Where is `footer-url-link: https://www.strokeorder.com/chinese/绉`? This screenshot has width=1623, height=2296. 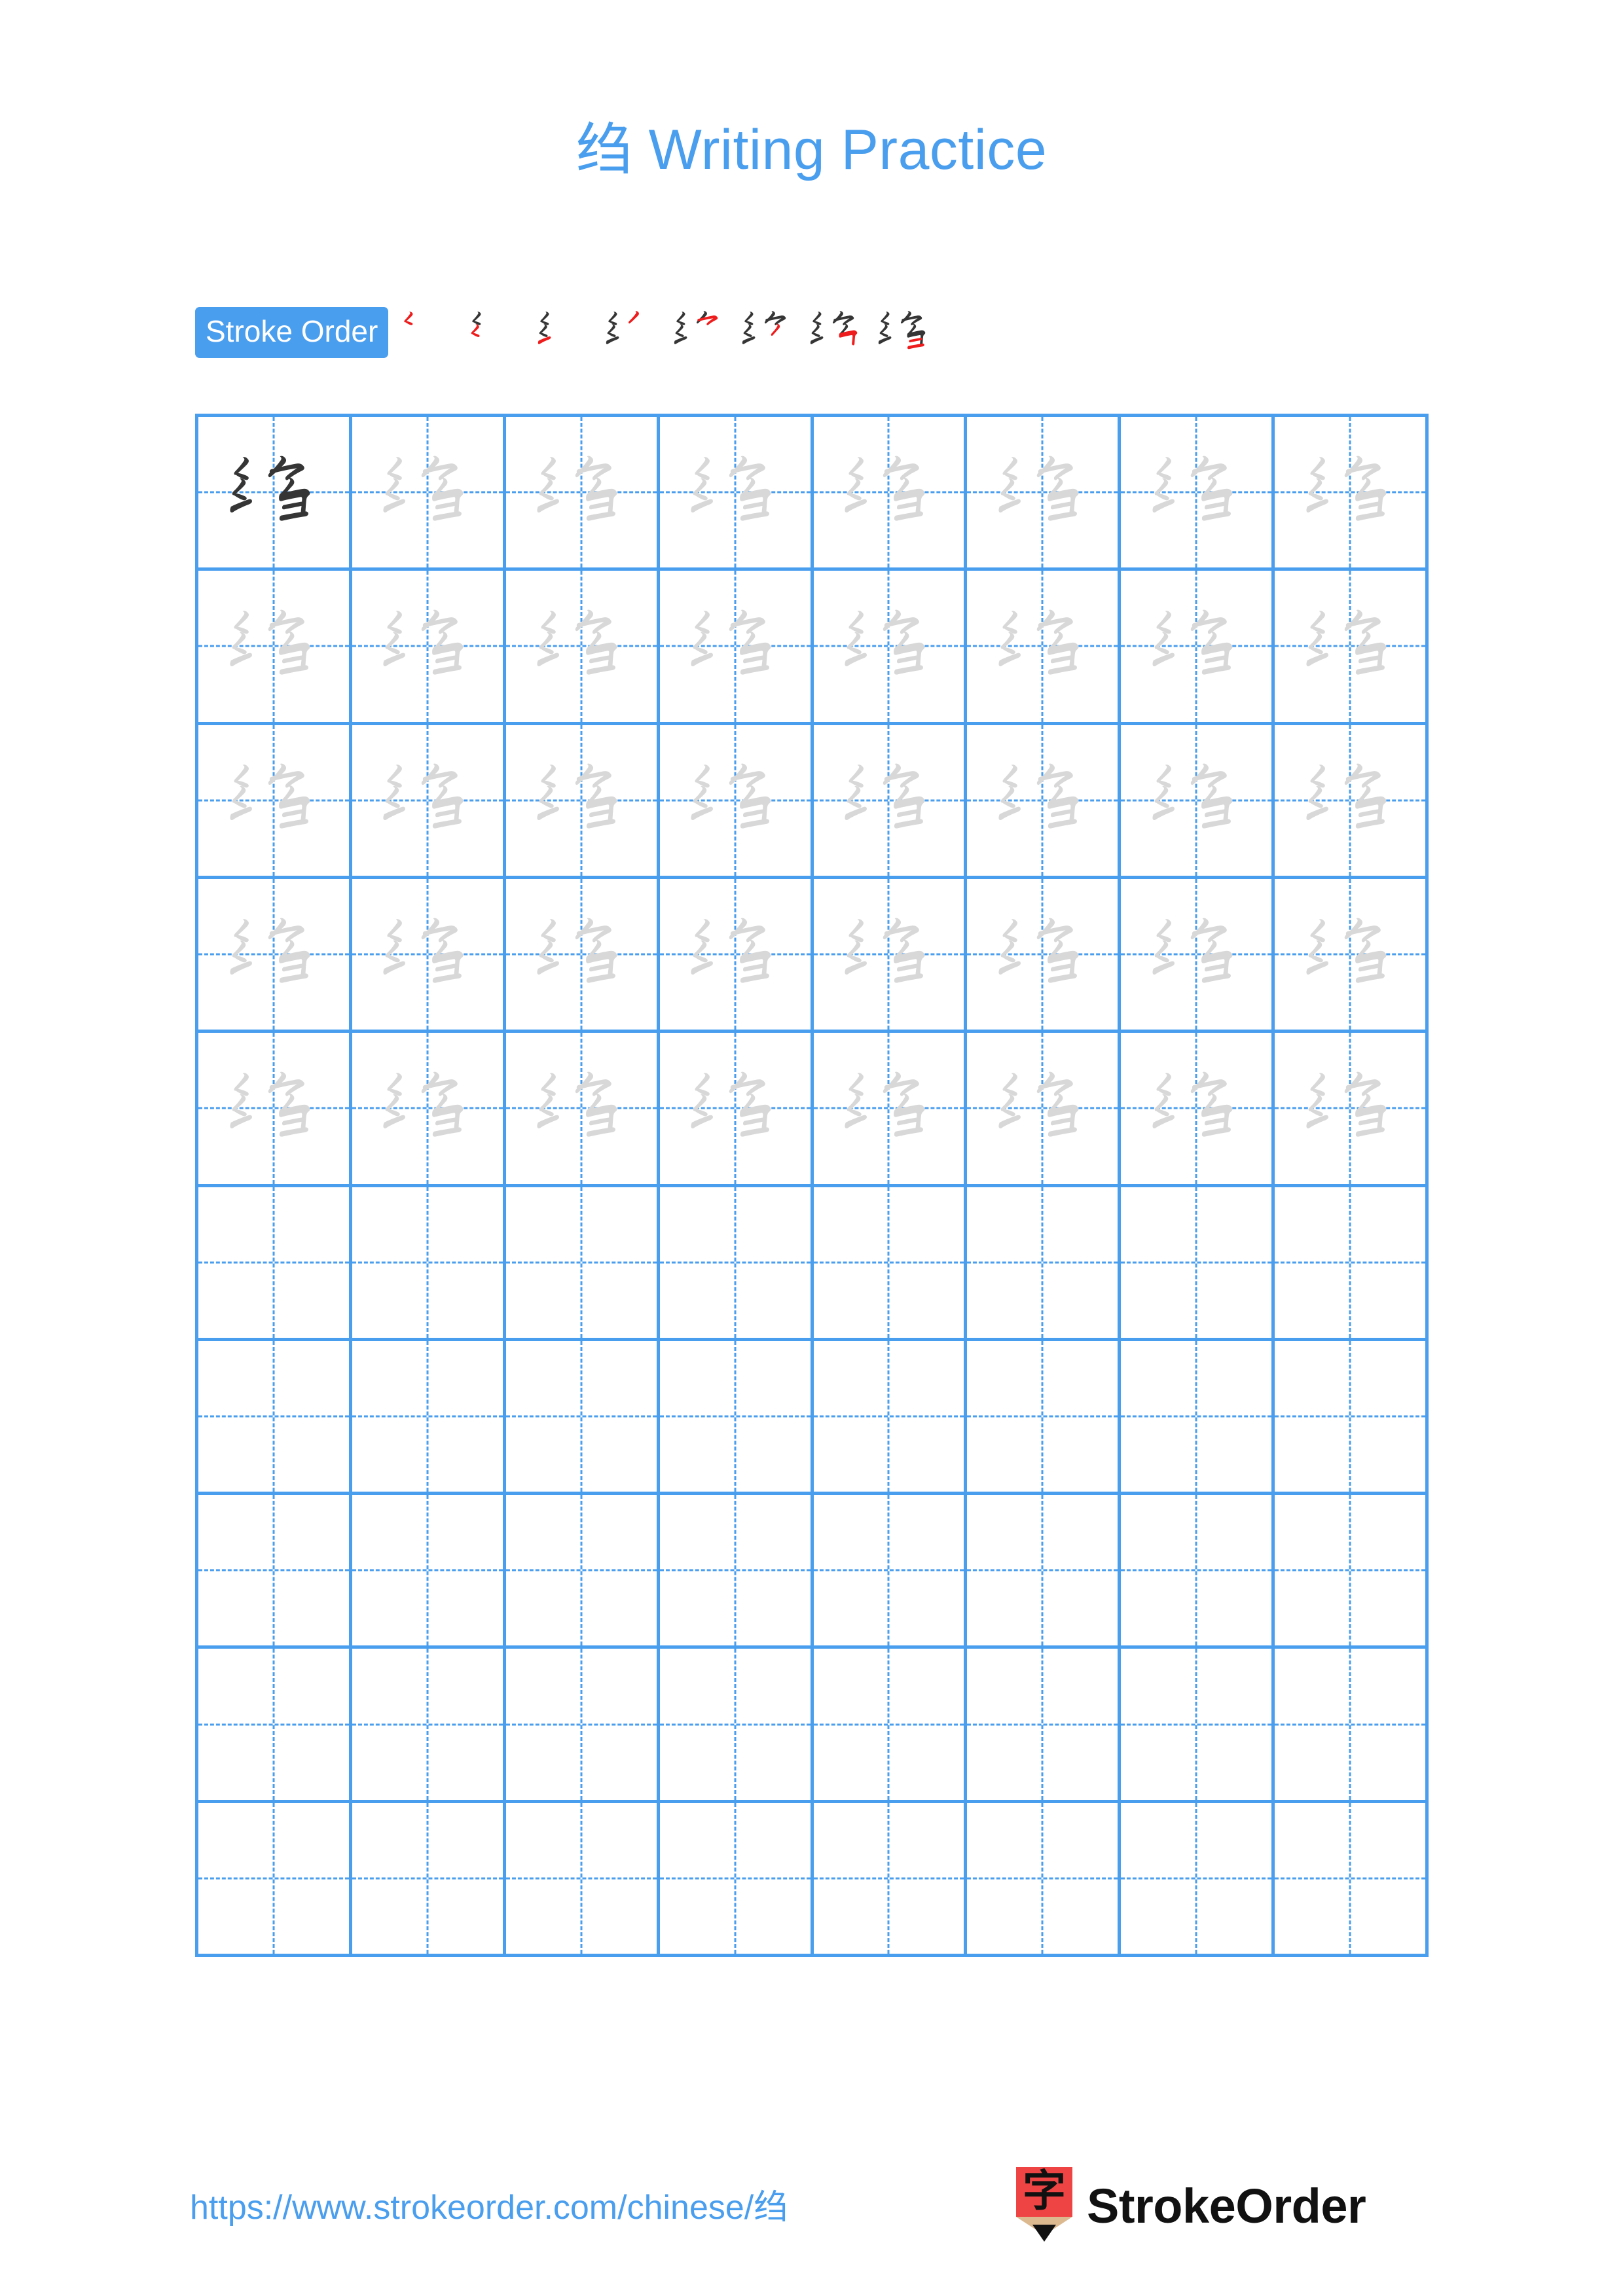
footer-url-link: https://www.strokeorder.com/chinese/绉 is located at coordinates (489, 2204).